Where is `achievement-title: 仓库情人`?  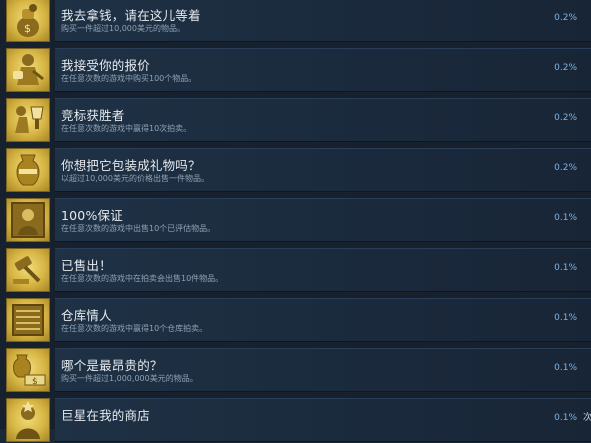 achievement-title: 仓库情人 is located at coordinates (86, 315).